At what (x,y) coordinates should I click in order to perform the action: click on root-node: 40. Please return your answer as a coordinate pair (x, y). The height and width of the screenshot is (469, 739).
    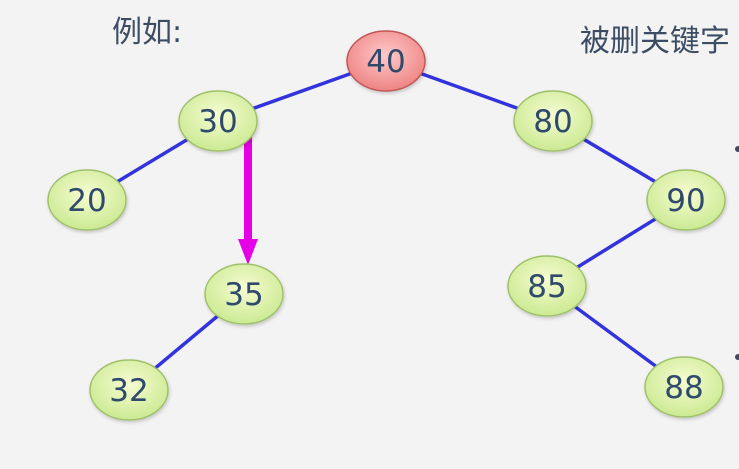
    Looking at the image, I should click on (386, 61).